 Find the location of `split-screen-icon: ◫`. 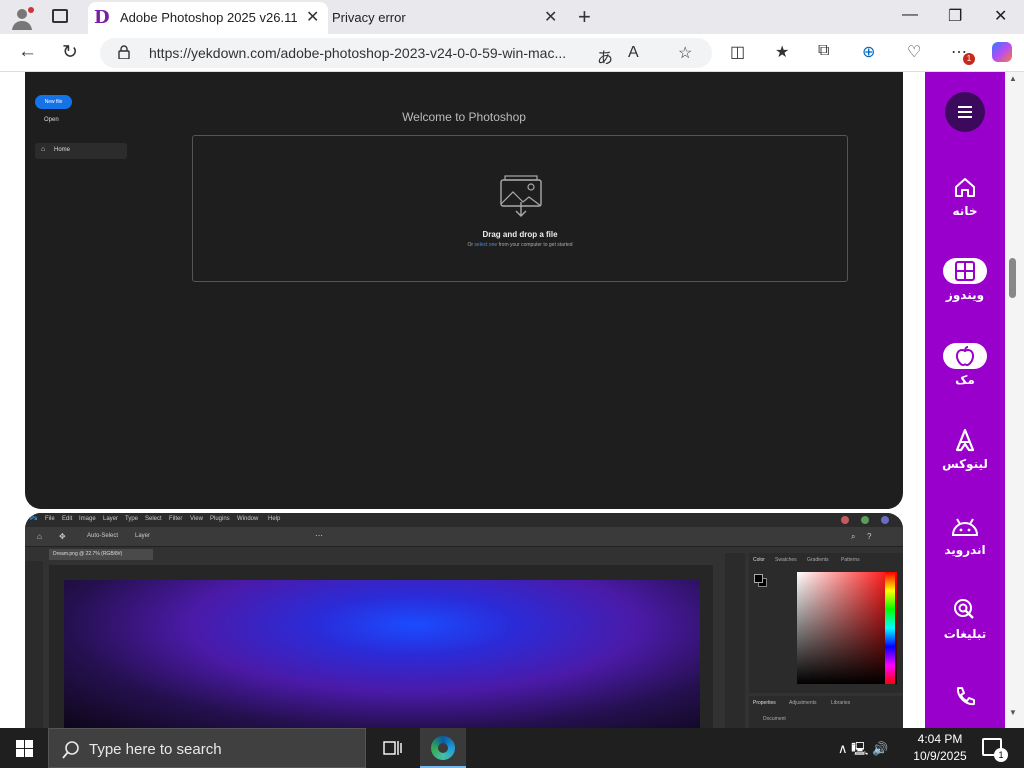

split-screen-icon: ◫ is located at coordinates (737, 52).